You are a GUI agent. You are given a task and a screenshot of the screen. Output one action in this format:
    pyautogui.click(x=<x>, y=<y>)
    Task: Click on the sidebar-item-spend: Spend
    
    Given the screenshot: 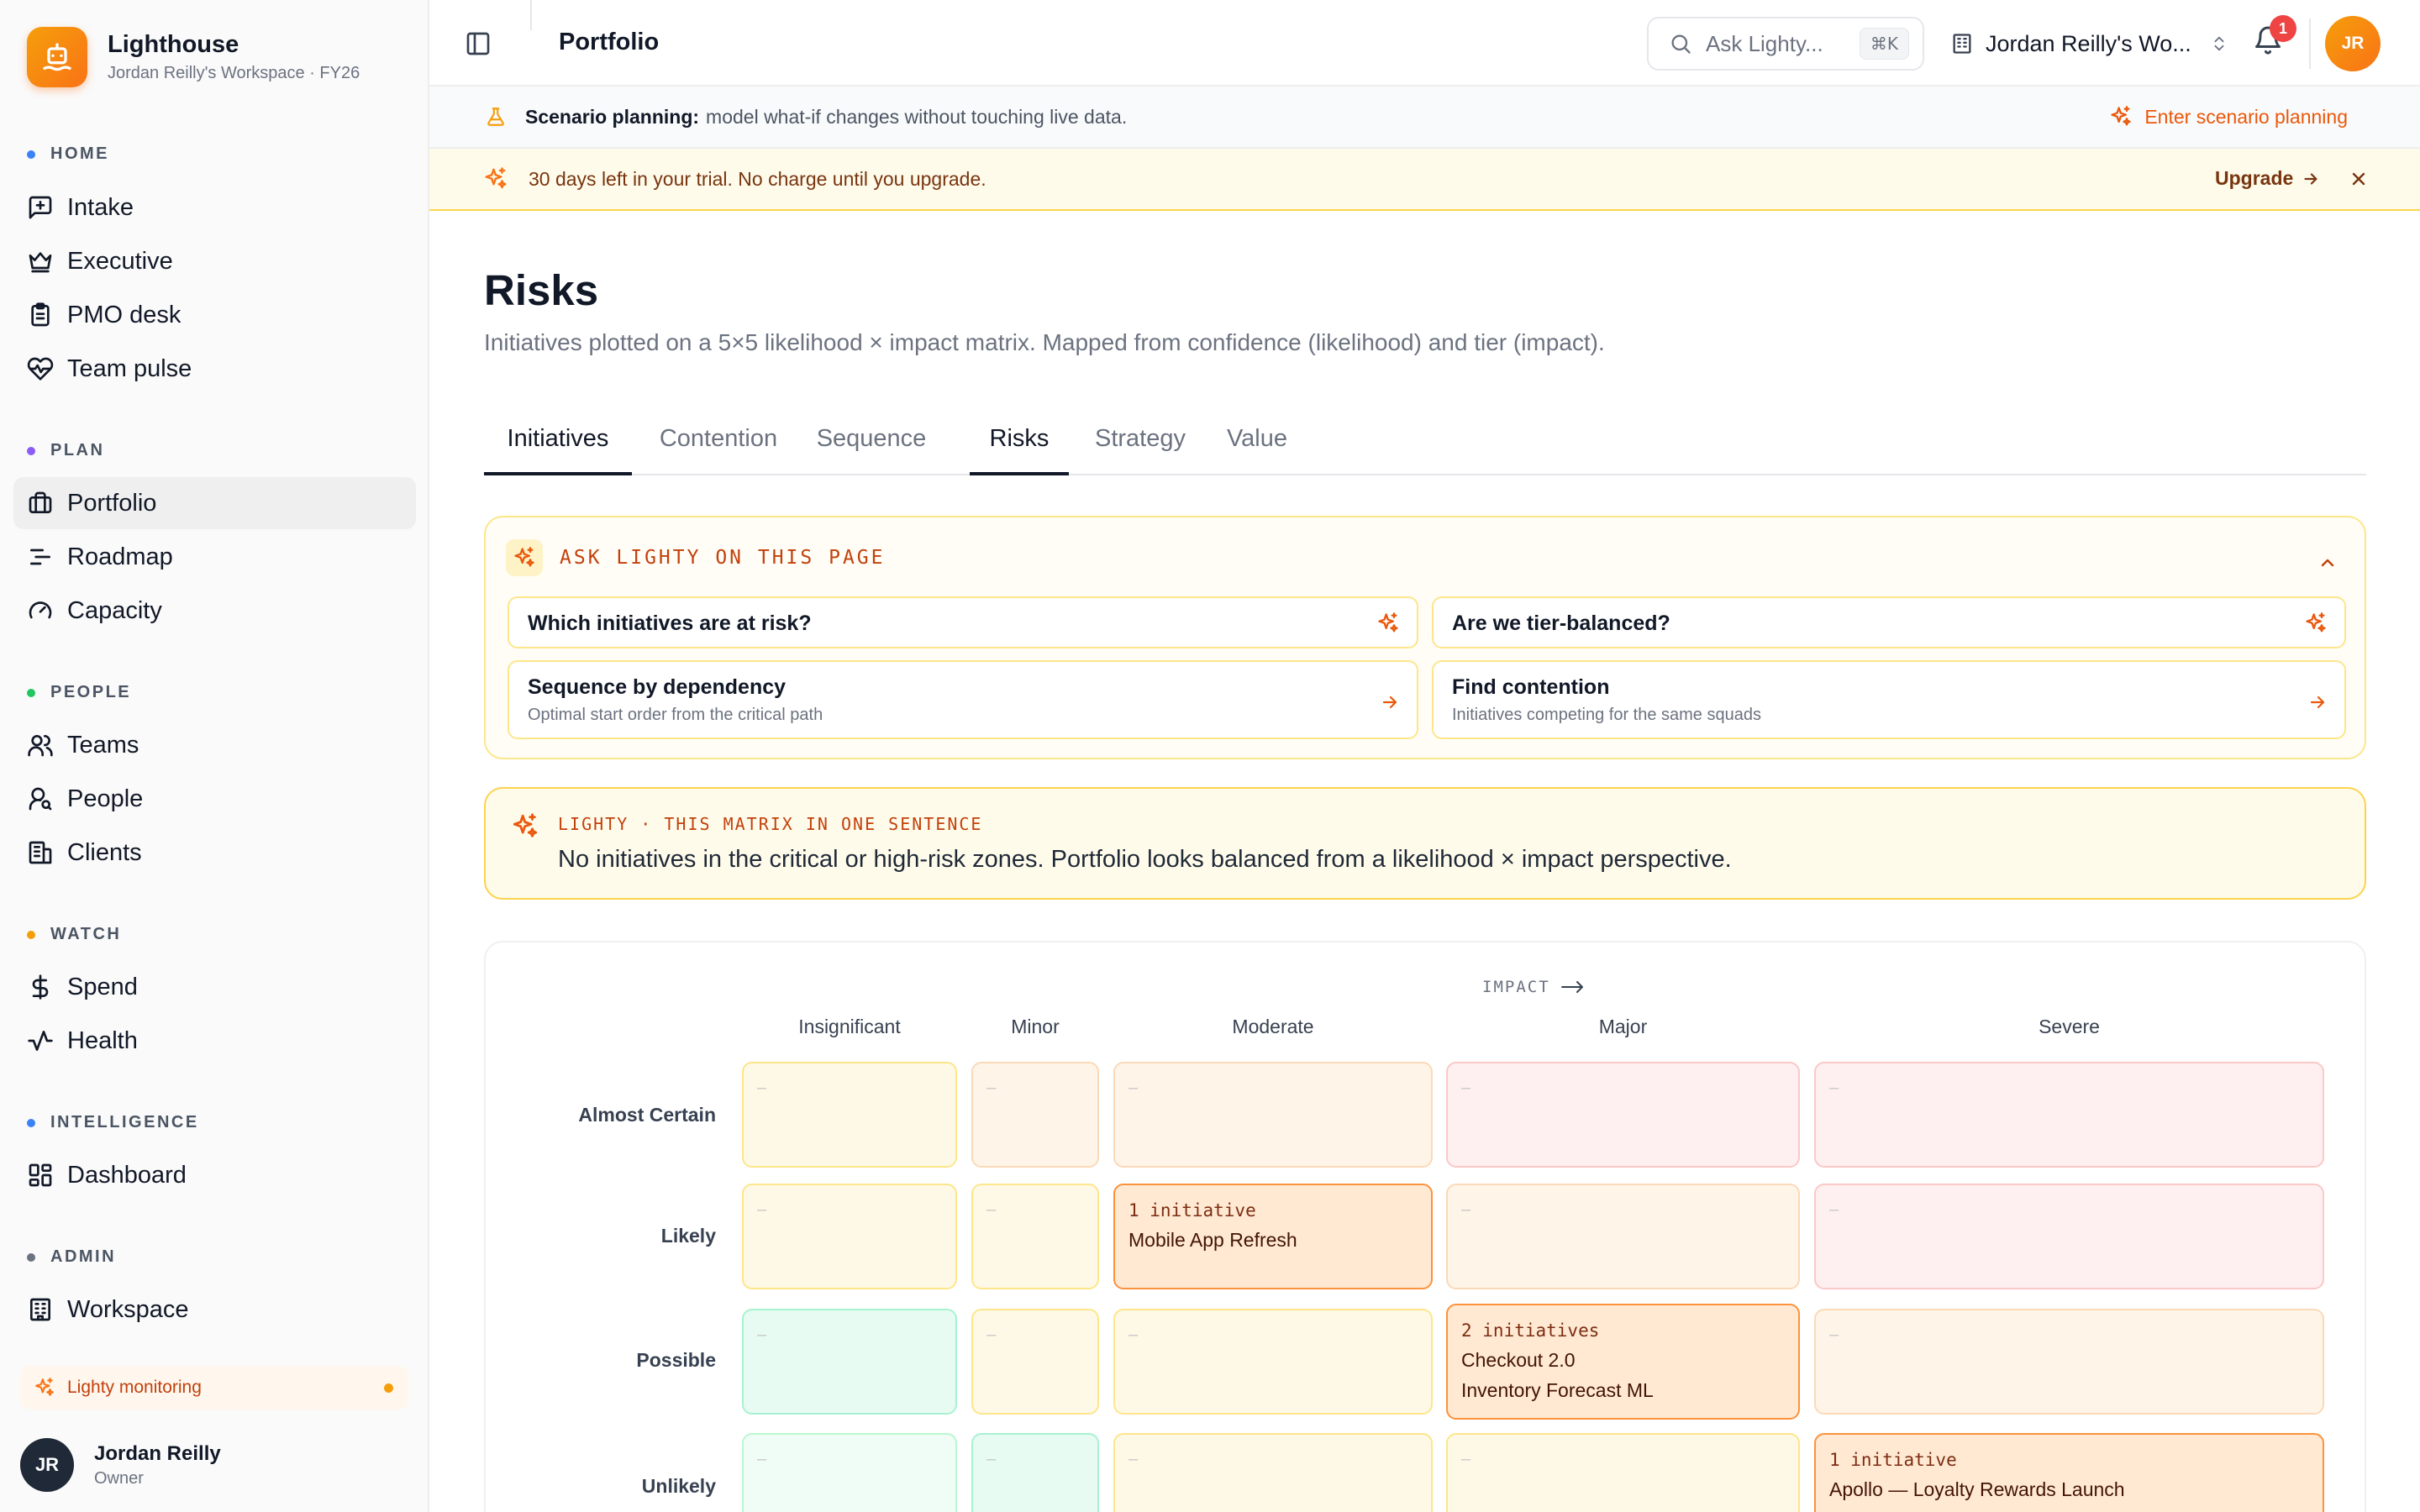 What is the action you would take?
    pyautogui.click(x=214, y=987)
    